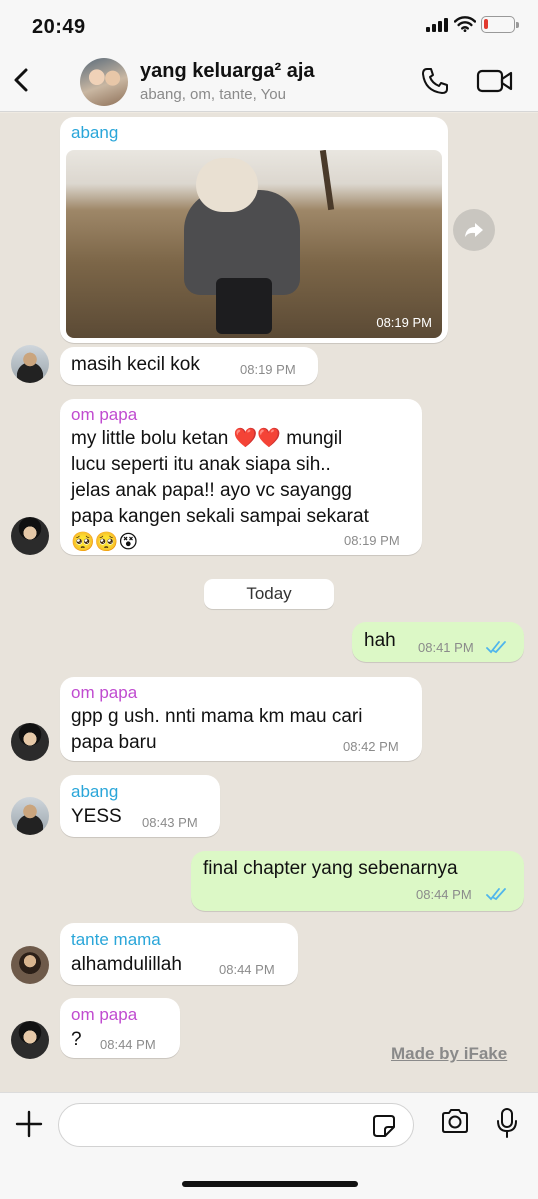  Describe the element at coordinates (380, 640) in the screenshot. I see `message-text: hah` at that location.